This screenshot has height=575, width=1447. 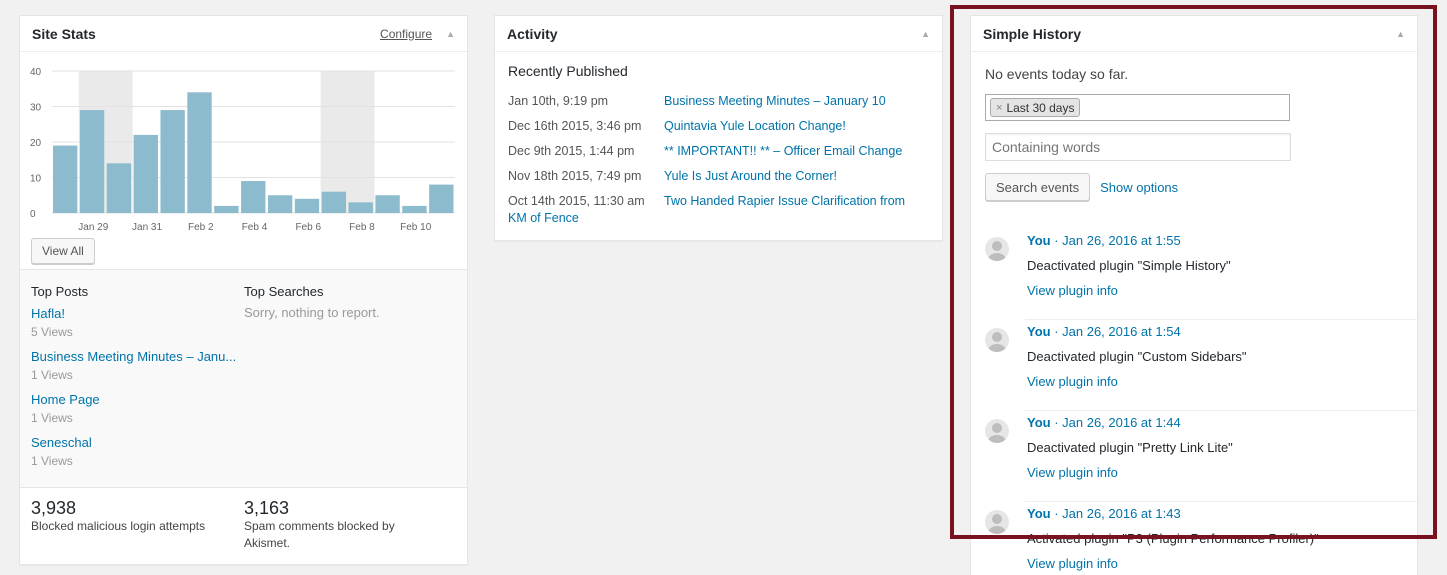 I want to click on top-post-item: Home Page 1 Views, so click(x=136, y=409).